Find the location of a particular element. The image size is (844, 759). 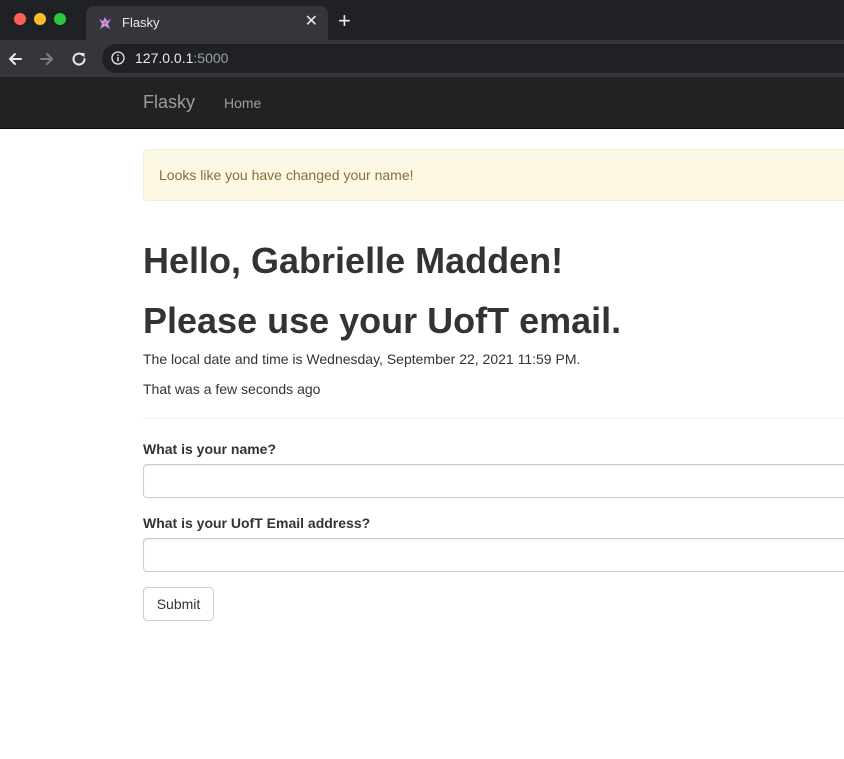

browser-toolbar: 127.0.0.1:5000 is located at coordinates (422, 58).